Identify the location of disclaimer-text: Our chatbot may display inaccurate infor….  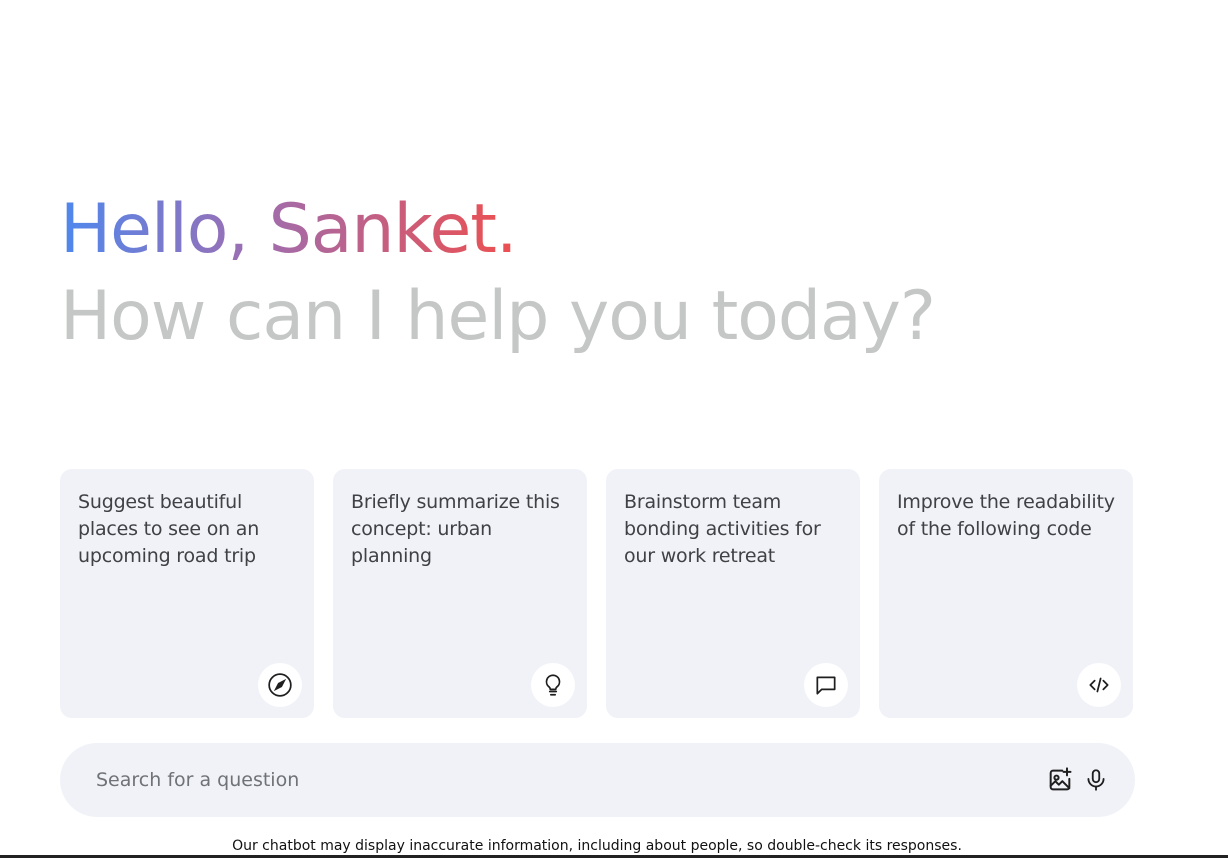
(597, 846).